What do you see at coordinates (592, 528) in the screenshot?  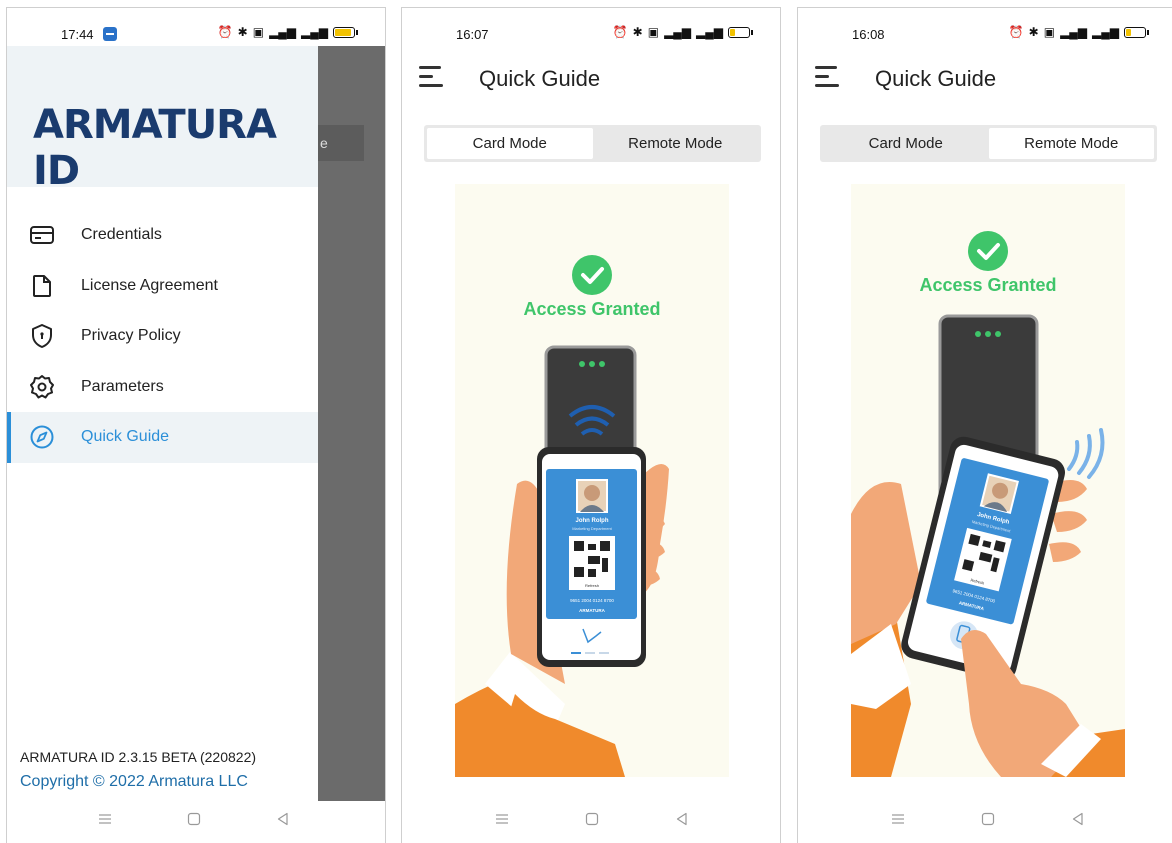 I see `card-department: Marketing Department` at bounding box center [592, 528].